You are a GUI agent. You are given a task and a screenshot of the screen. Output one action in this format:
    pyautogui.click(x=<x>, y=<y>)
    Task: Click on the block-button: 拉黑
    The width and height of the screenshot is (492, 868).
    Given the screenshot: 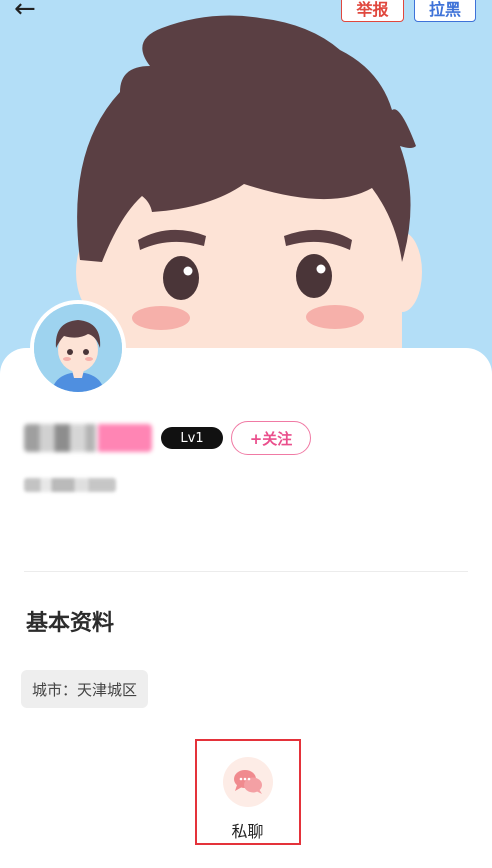 What is the action you would take?
    pyautogui.click(x=445, y=11)
    